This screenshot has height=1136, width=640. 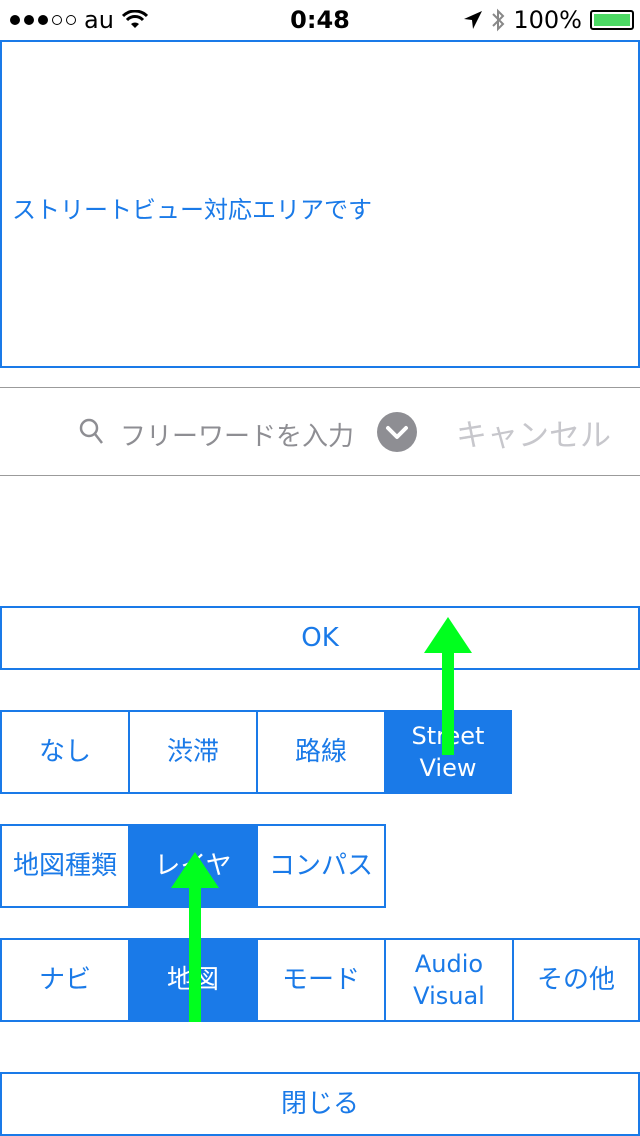 I want to click on layer-option-street-view: Street View, so click(x=448, y=752).